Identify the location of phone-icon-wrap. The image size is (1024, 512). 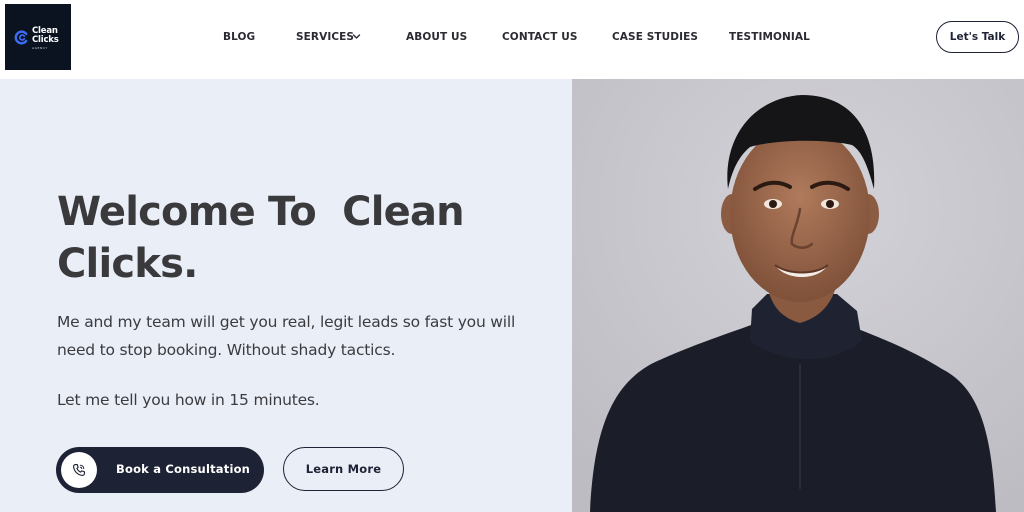
(79, 470).